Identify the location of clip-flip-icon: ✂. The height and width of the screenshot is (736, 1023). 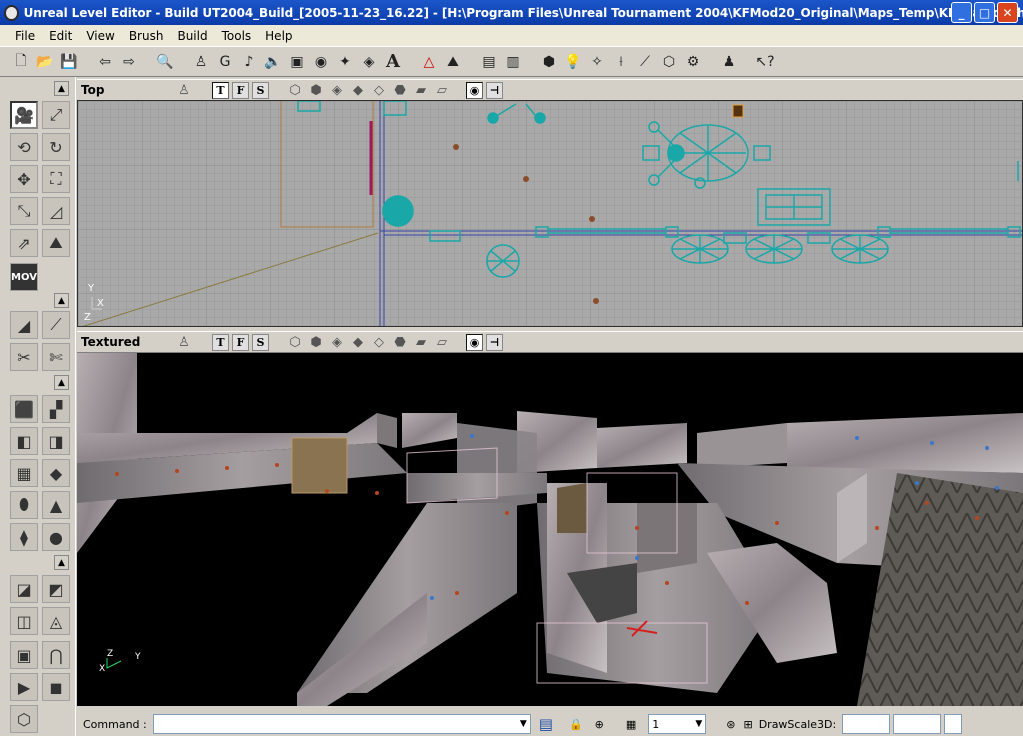
(24, 357).